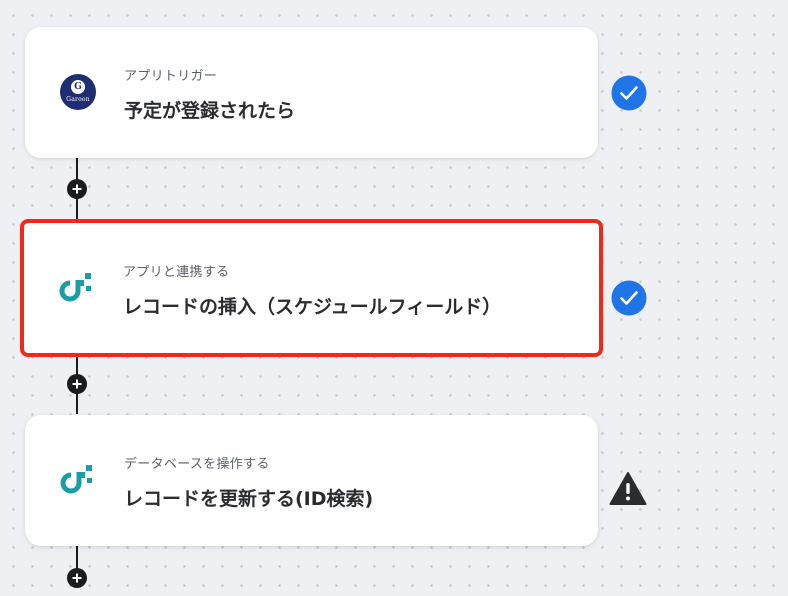 This screenshot has height=596, width=788. I want to click on step-title: レコードの挿入（スケジュールフィールド）, so click(312, 307).